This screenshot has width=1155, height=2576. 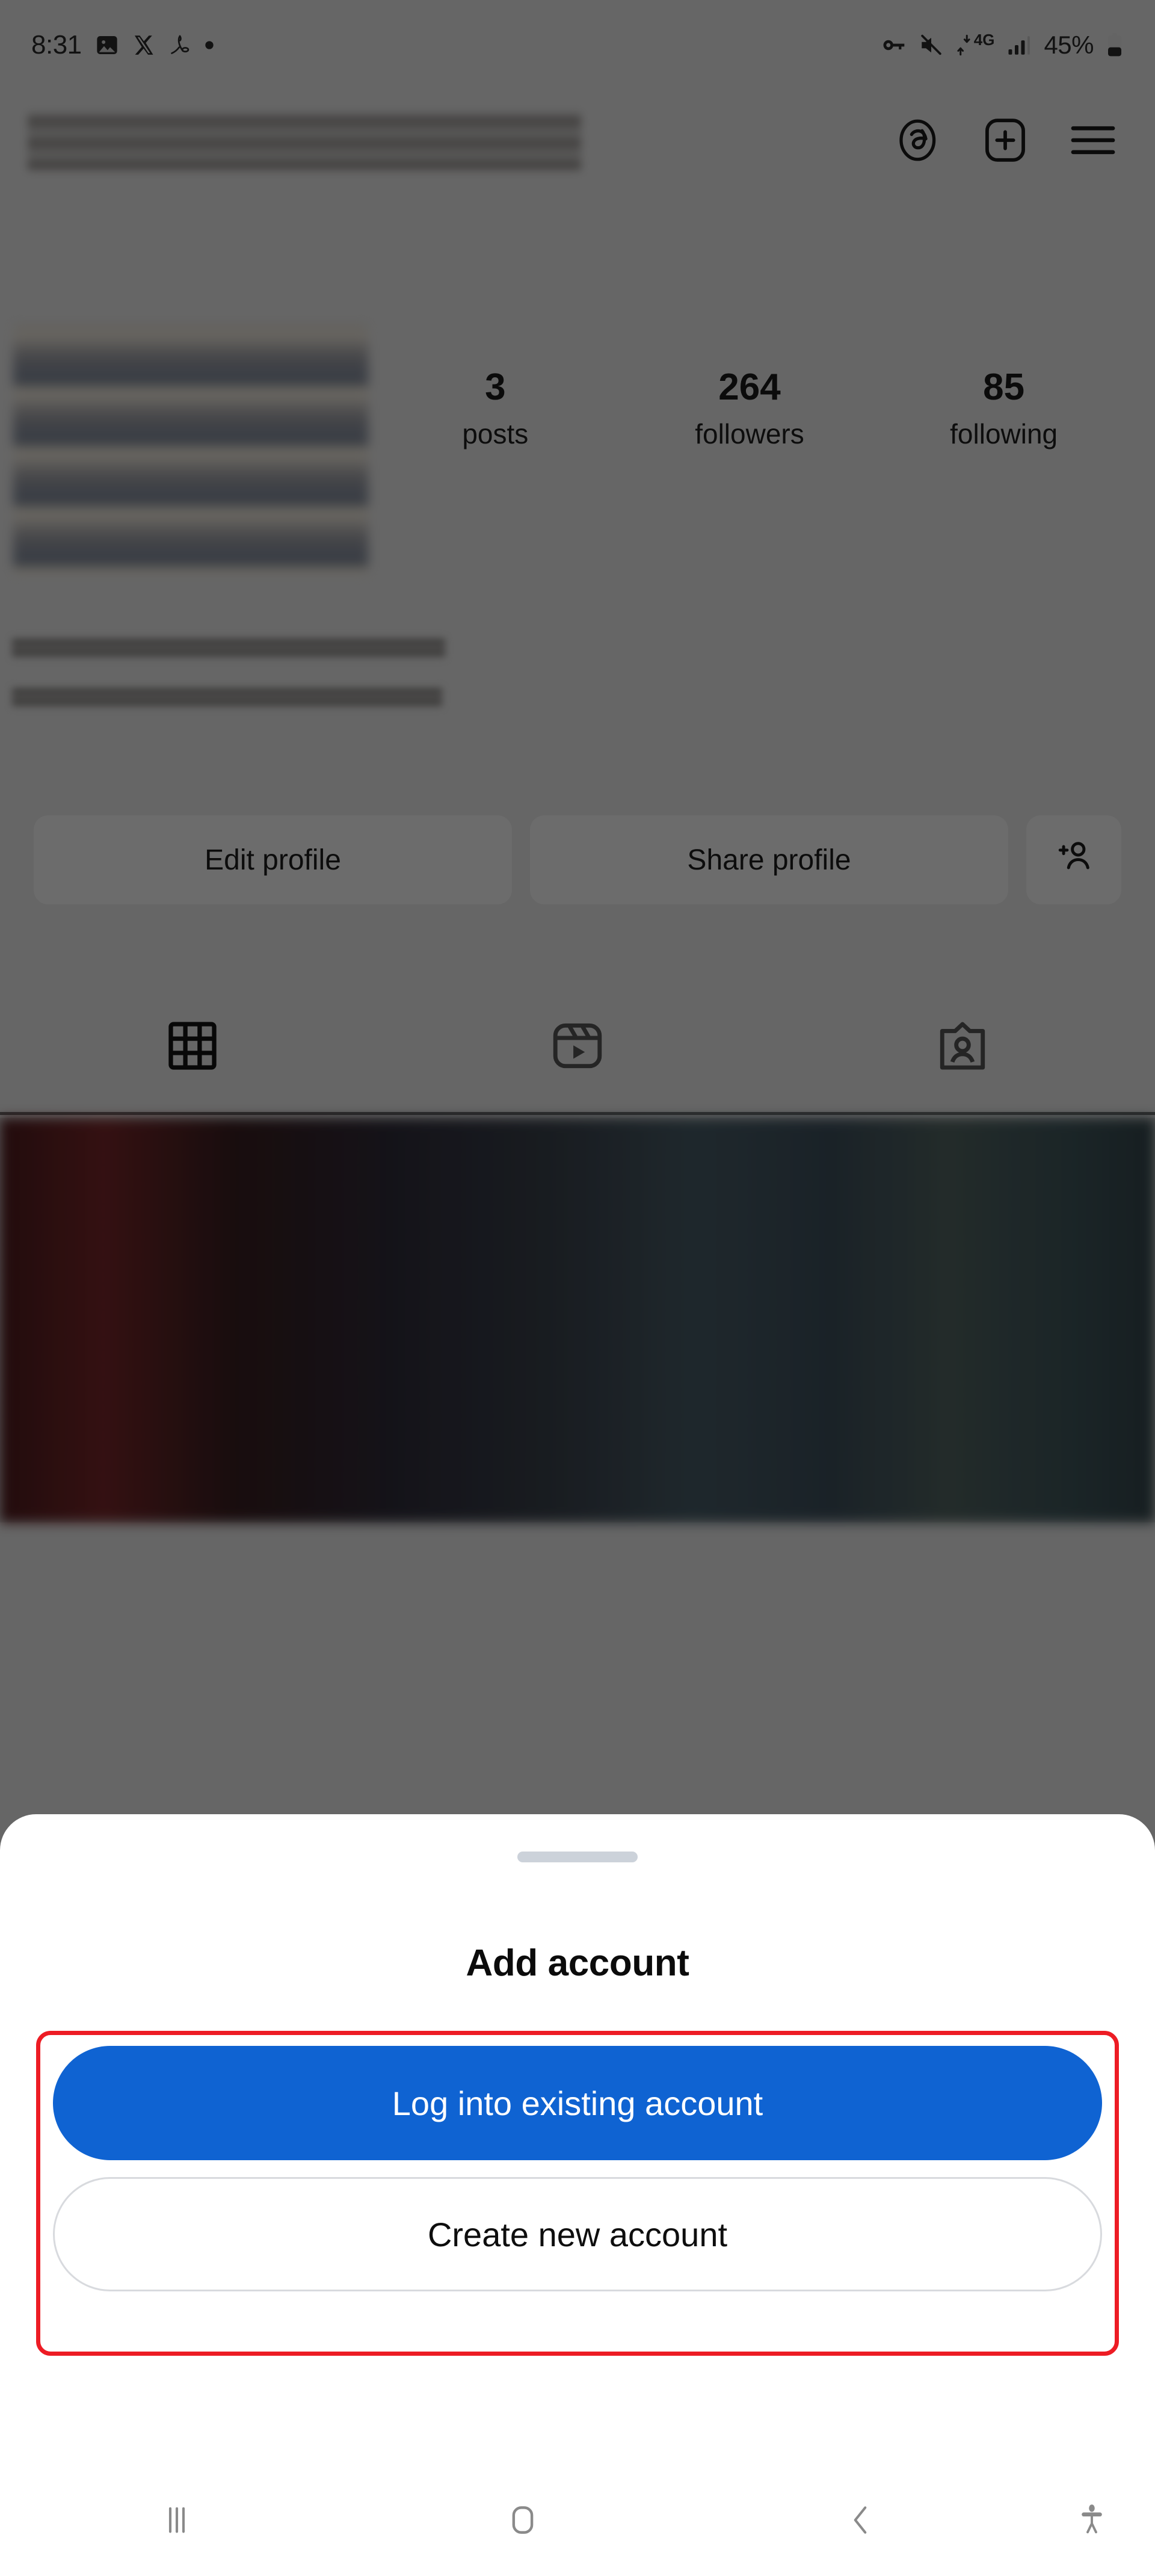 I want to click on profile-tab-row, so click(x=578, y=1047).